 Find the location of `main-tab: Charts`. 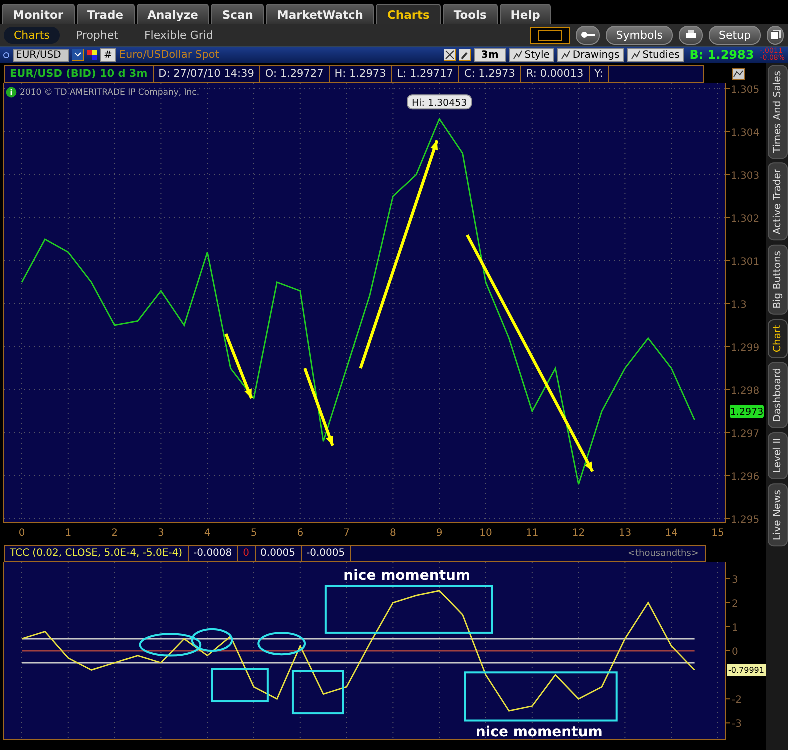

main-tab: Charts is located at coordinates (408, 14).